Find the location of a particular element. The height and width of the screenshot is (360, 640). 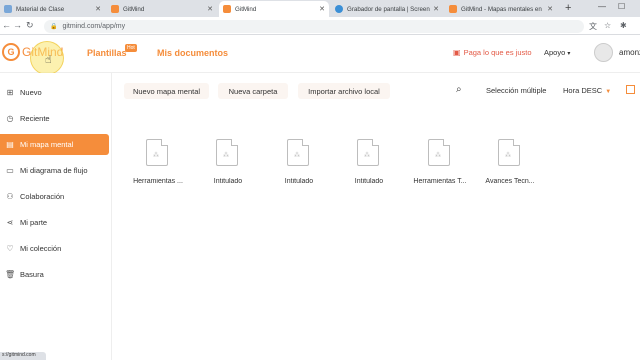

sidebar-item-nuevo: ⊞ Nuevo is located at coordinates (54, 92).